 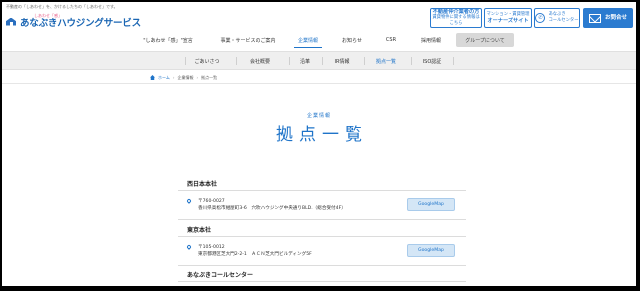 I want to click on breadcrumb-home: ホーム, so click(x=164, y=78).